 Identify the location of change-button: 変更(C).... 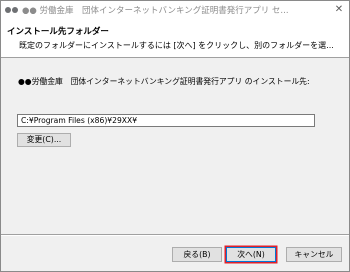
(44, 140).